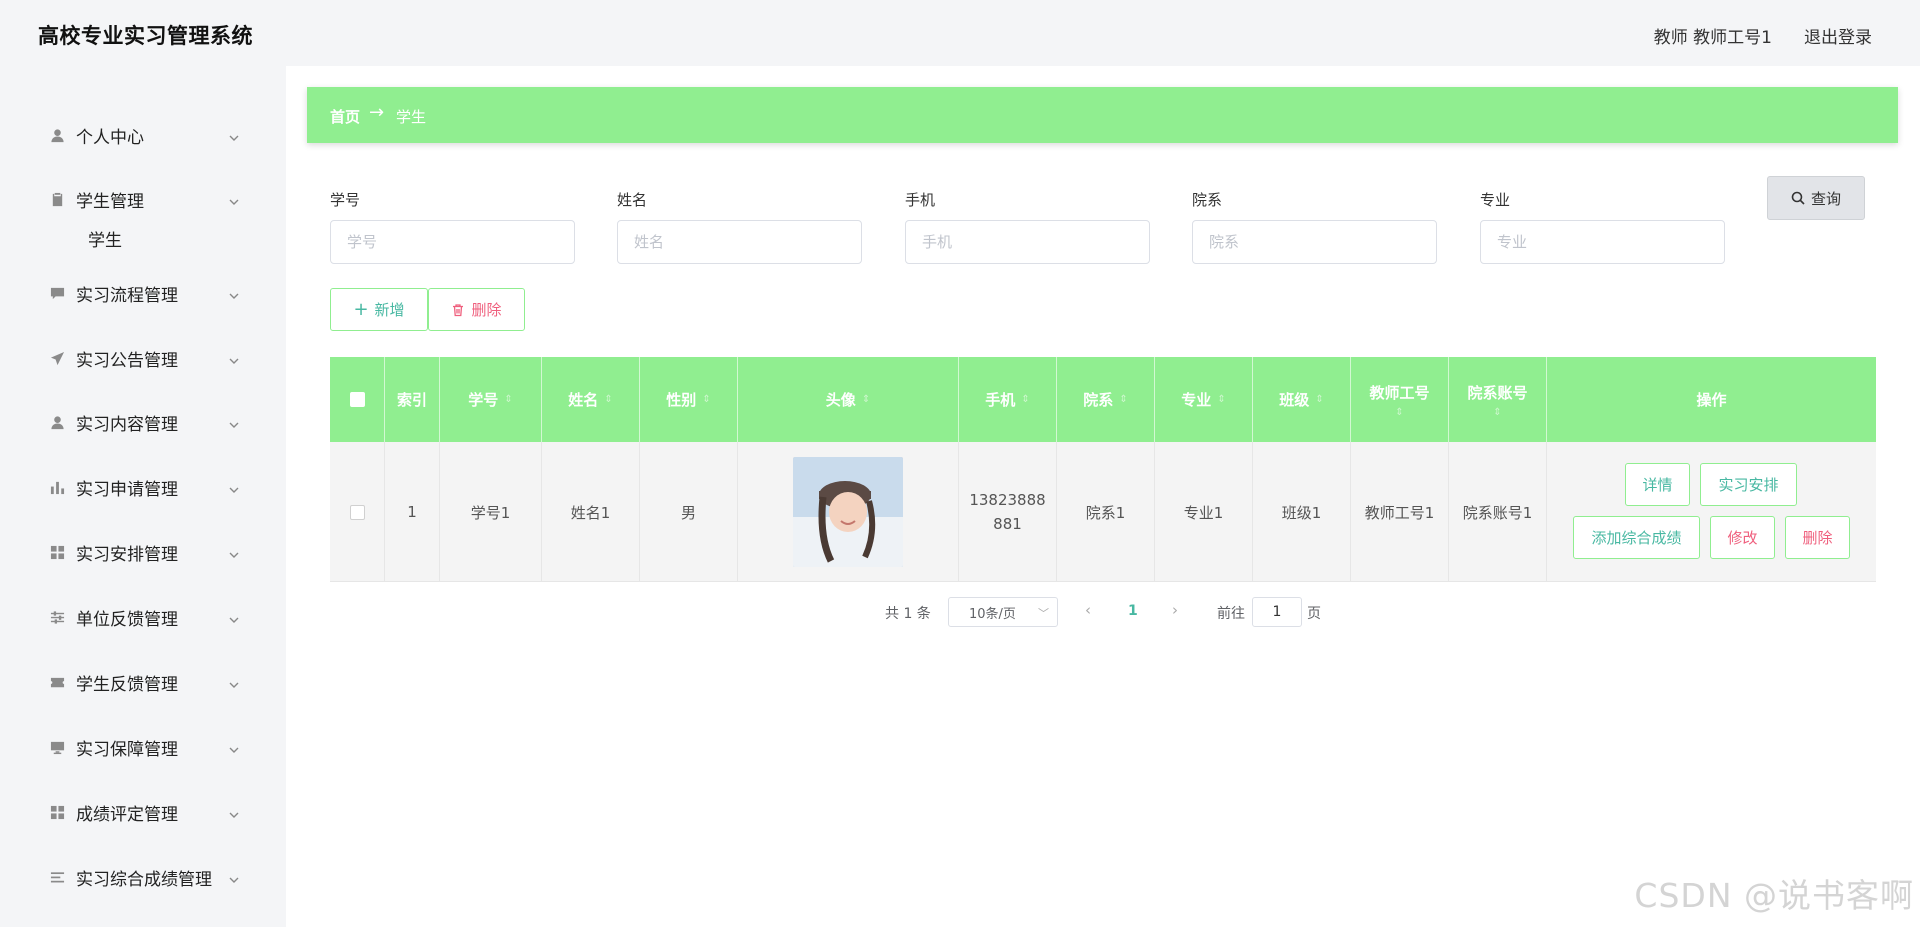  Describe the element at coordinates (143, 293) in the screenshot. I see `sidebar-item-process-management: 实习流程管理` at that location.